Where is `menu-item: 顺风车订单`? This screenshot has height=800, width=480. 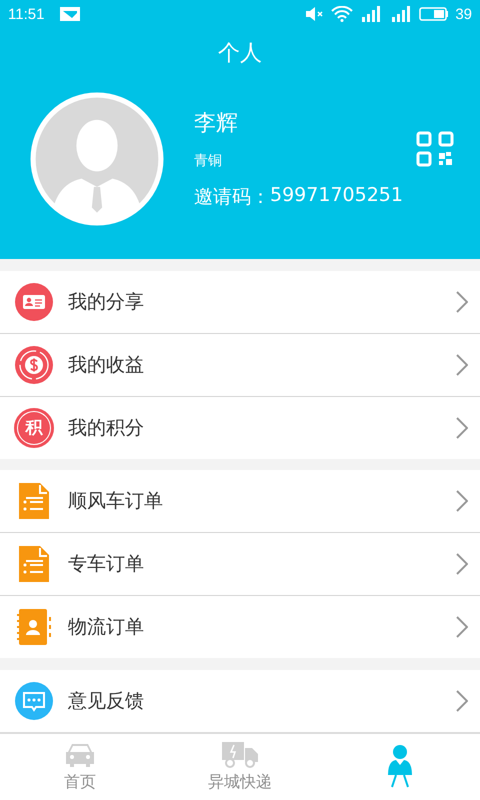
menu-item: 顺风车订单 is located at coordinates (240, 502).